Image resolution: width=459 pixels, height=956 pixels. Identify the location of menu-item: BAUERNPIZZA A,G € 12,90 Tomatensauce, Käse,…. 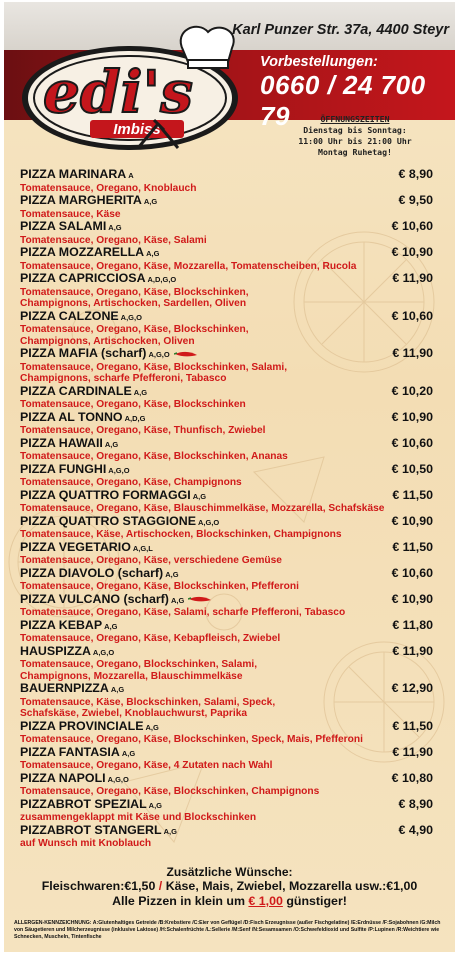
(229, 700).